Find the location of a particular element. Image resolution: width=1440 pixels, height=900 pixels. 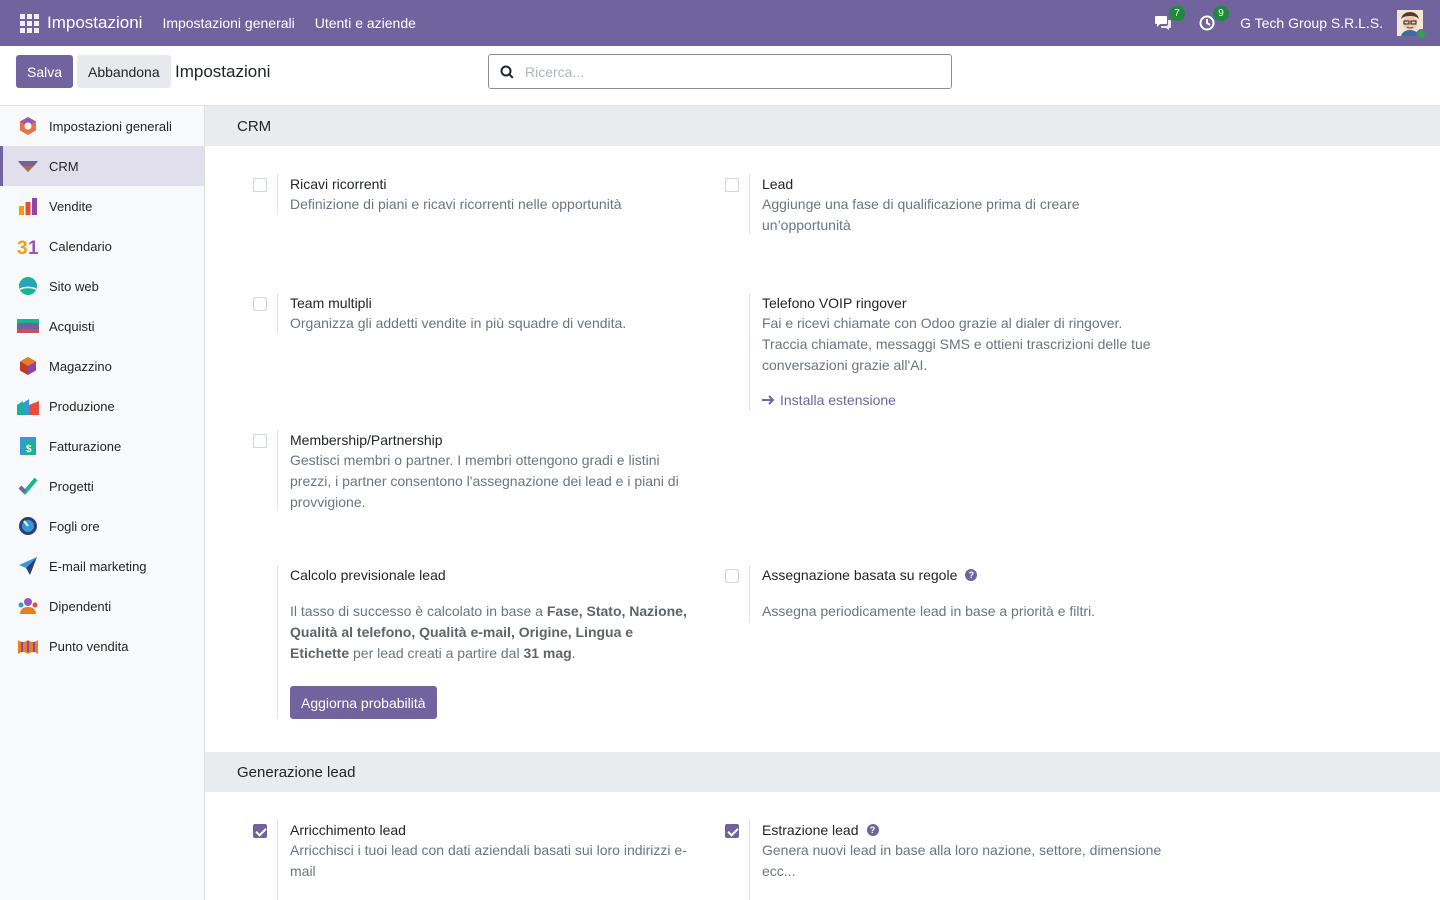

sidebar-item-inventory: Magazzino is located at coordinates (102, 366).